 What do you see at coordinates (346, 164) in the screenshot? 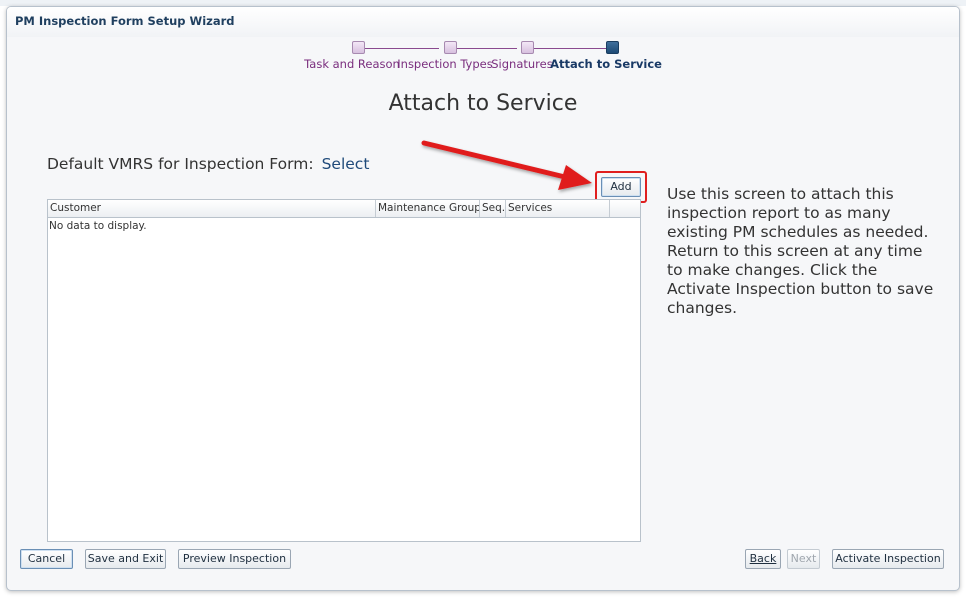
I see `select-vmrs-link: Select` at bounding box center [346, 164].